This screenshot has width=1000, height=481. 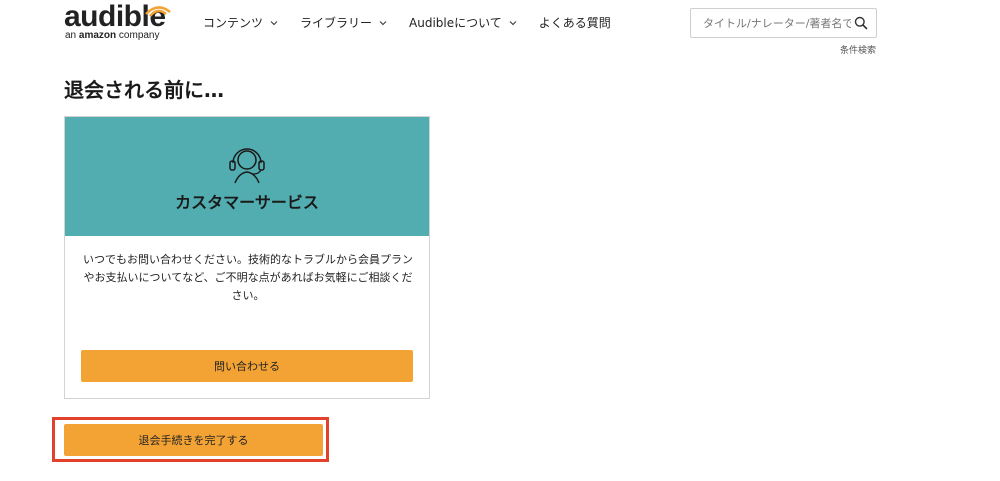 I want to click on card-header: カスタマーサービス, so click(x=247, y=176).